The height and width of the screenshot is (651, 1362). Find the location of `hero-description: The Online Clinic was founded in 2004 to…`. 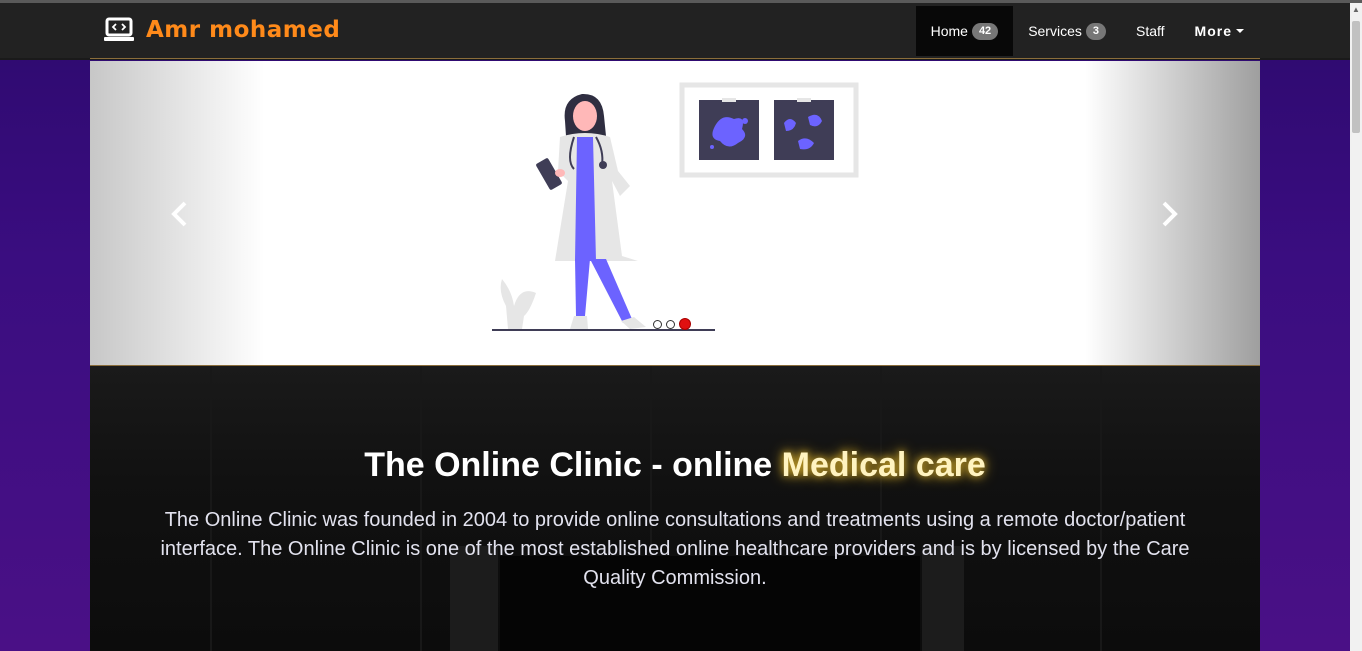

hero-description: The Online Clinic was founded in 2004 to… is located at coordinates (675, 549).